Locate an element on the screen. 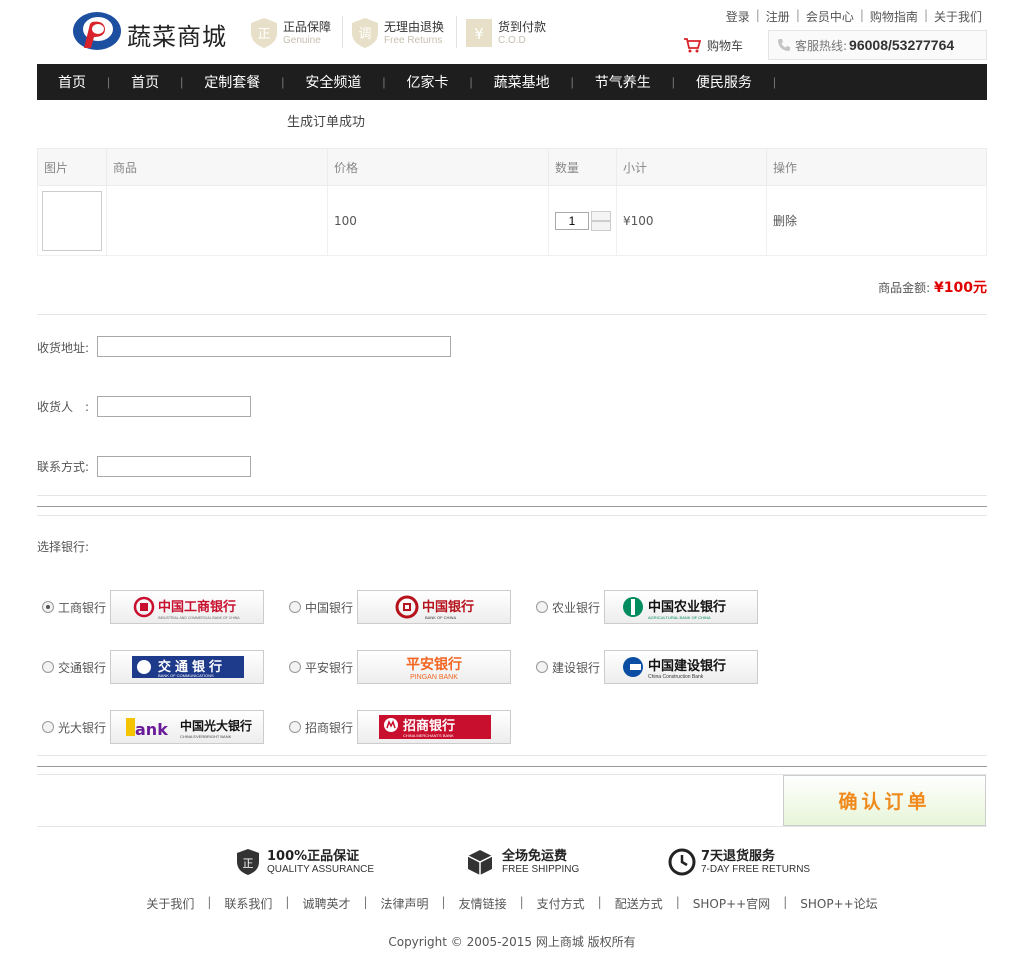 The height and width of the screenshot is (965, 1024). footer-link-friends: 友情链接 is located at coordinates (483, 903).